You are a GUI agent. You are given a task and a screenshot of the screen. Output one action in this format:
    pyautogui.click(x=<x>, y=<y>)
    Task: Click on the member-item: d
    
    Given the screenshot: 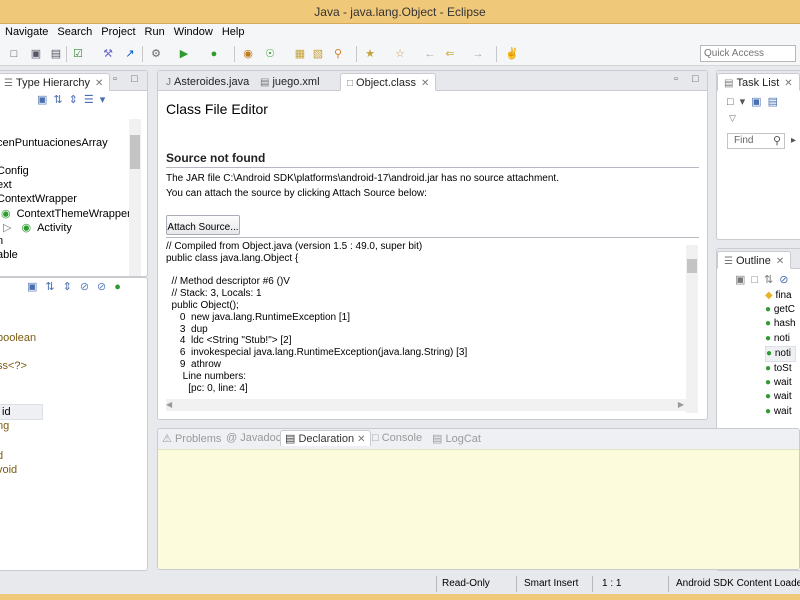 What is the action you would take?
    pyautogui.click(x=1, y=456)
    